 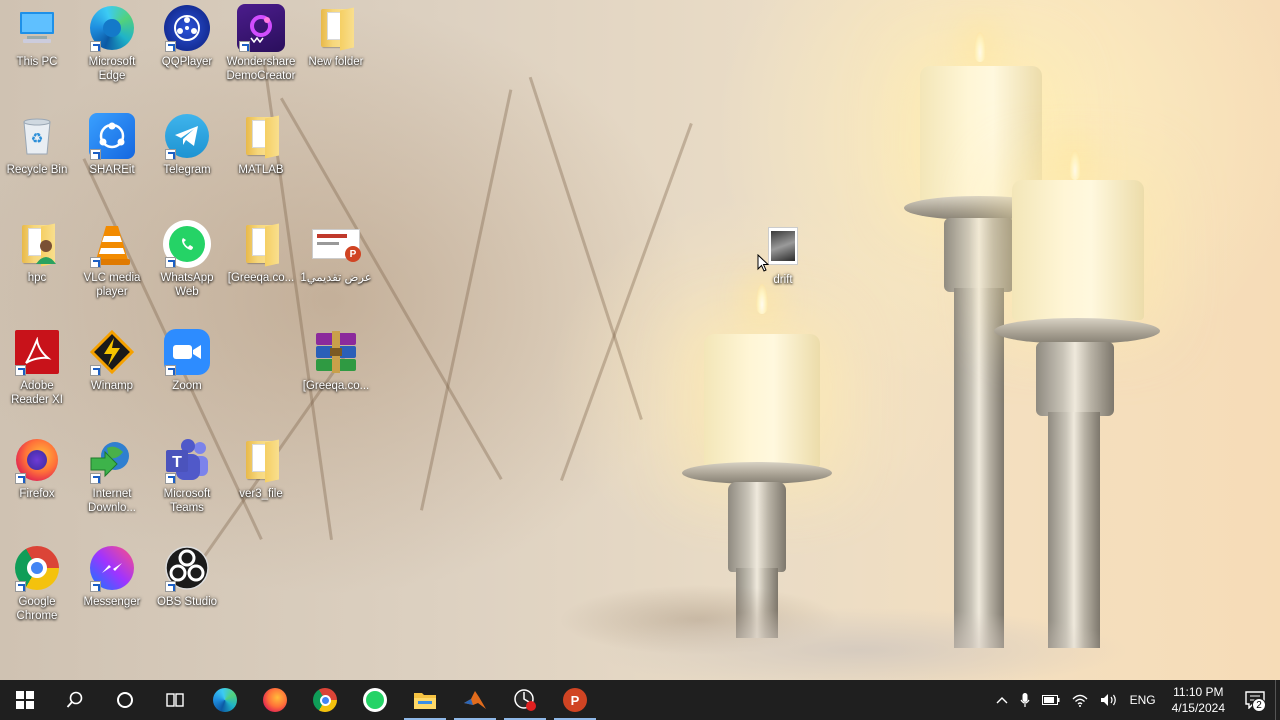 What do you see at coordinates (112, 272) in the screenshot?
I see `desktop-icon-vlc: VLC media player` at bounding box center [112, 272].